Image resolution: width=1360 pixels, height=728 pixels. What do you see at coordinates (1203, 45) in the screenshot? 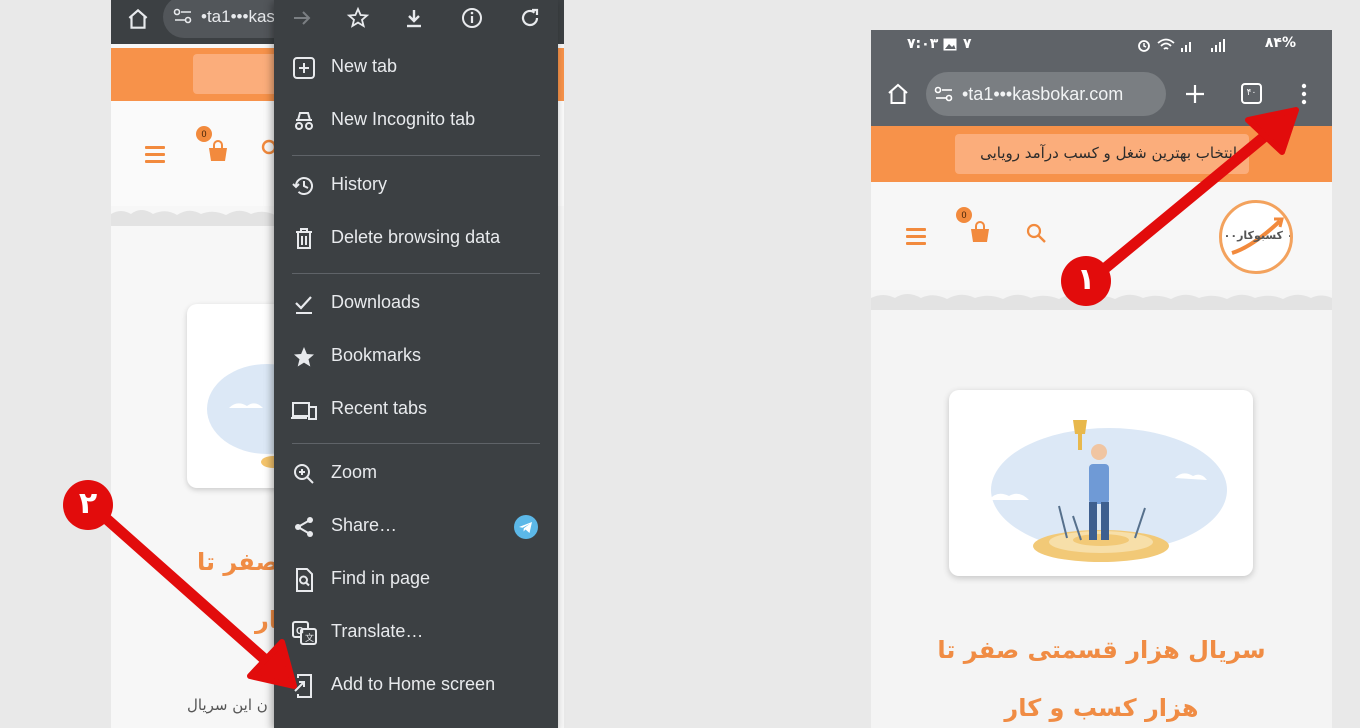
I see `signal-icon` at bounding box center [1203, 45].